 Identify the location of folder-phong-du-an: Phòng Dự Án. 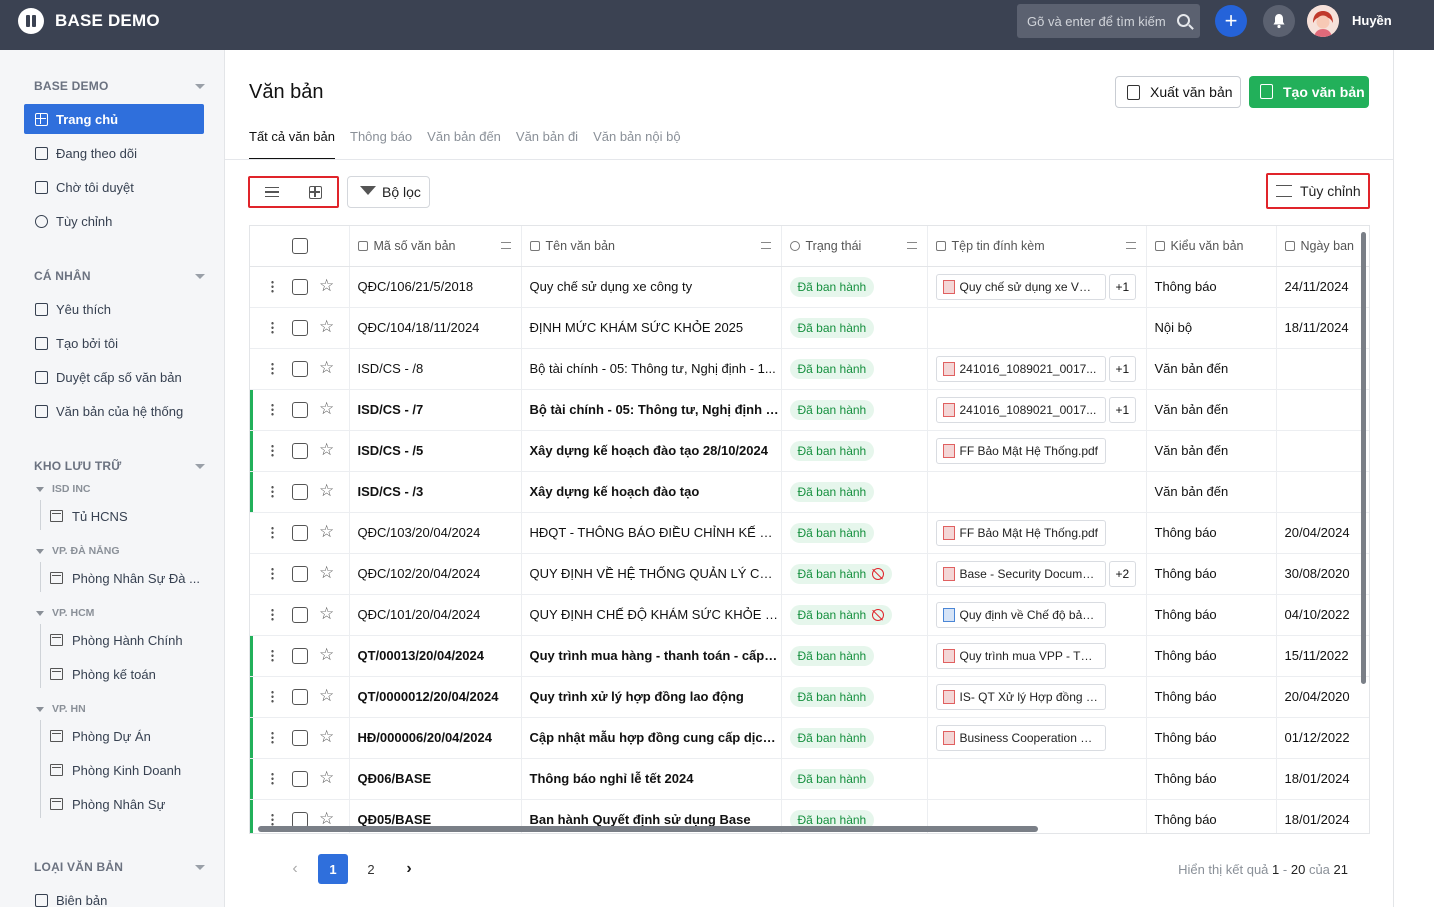
(135, 736).